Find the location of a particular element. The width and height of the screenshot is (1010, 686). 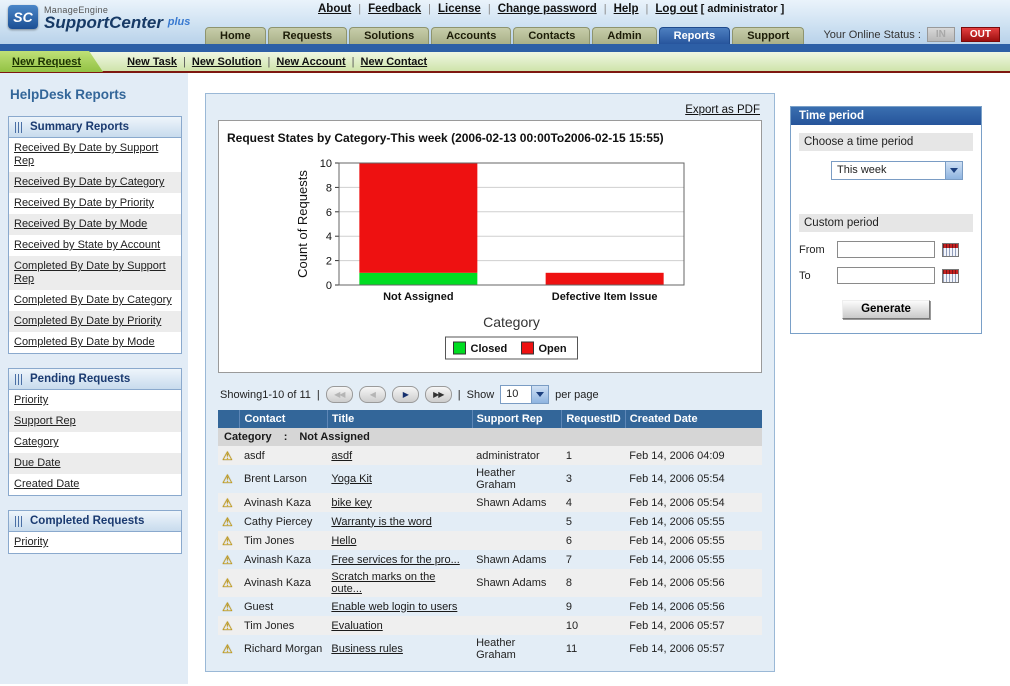

request-title-link: Yoga Kit is located at coordinates (351, 479).